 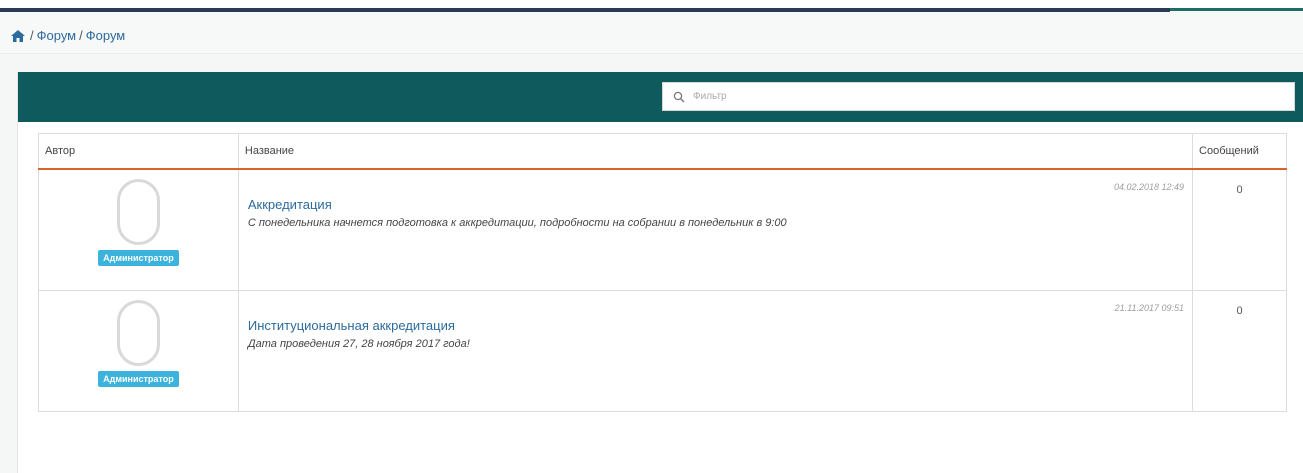 What do you see at coordinates (715, 325) in the screenshot?
I see `topic-title-link: Институциональная аккредитация` at bounding box center [715, 325].